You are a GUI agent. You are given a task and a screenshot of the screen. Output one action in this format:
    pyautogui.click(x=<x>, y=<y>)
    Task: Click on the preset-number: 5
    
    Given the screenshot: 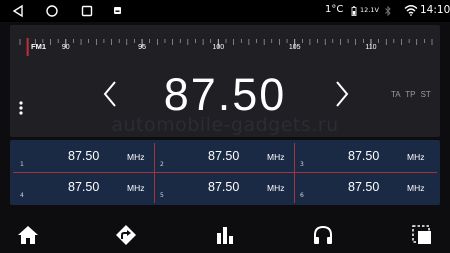 What is the action you would take?
    pyautogui.click(x=162, y=195)
    